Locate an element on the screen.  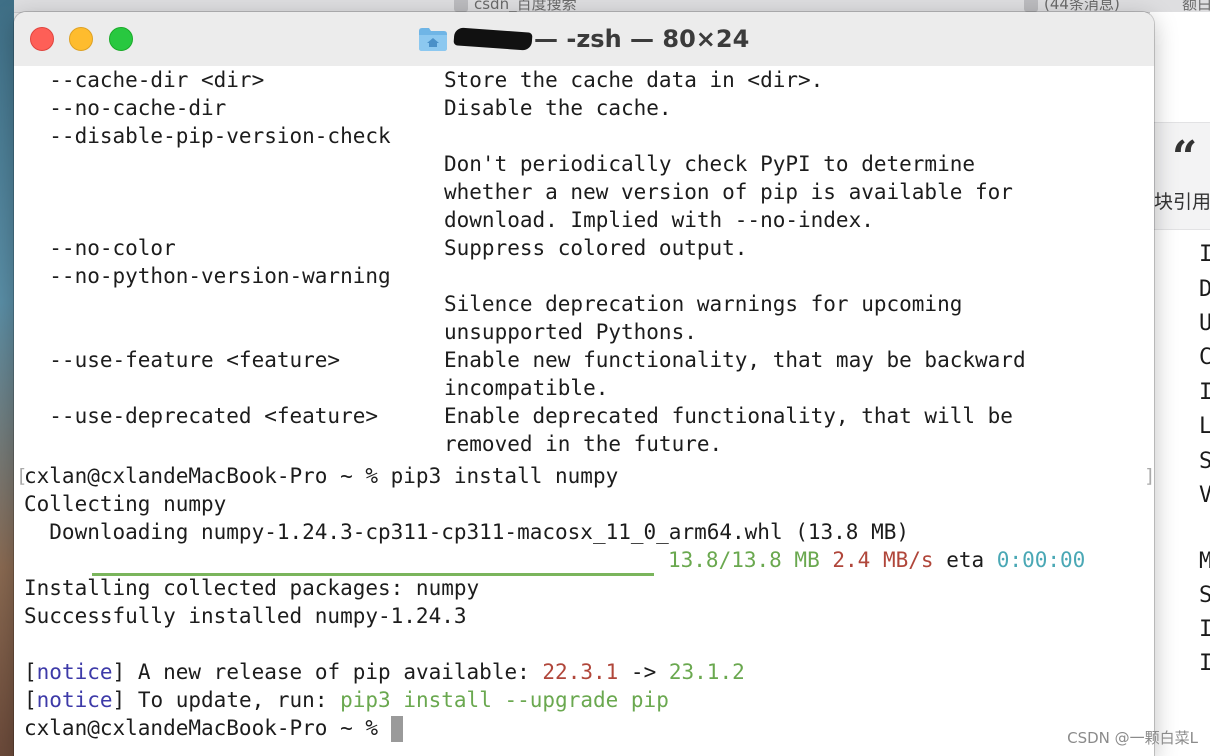
desktop-wallpaper is located at coordinates (7, 378).